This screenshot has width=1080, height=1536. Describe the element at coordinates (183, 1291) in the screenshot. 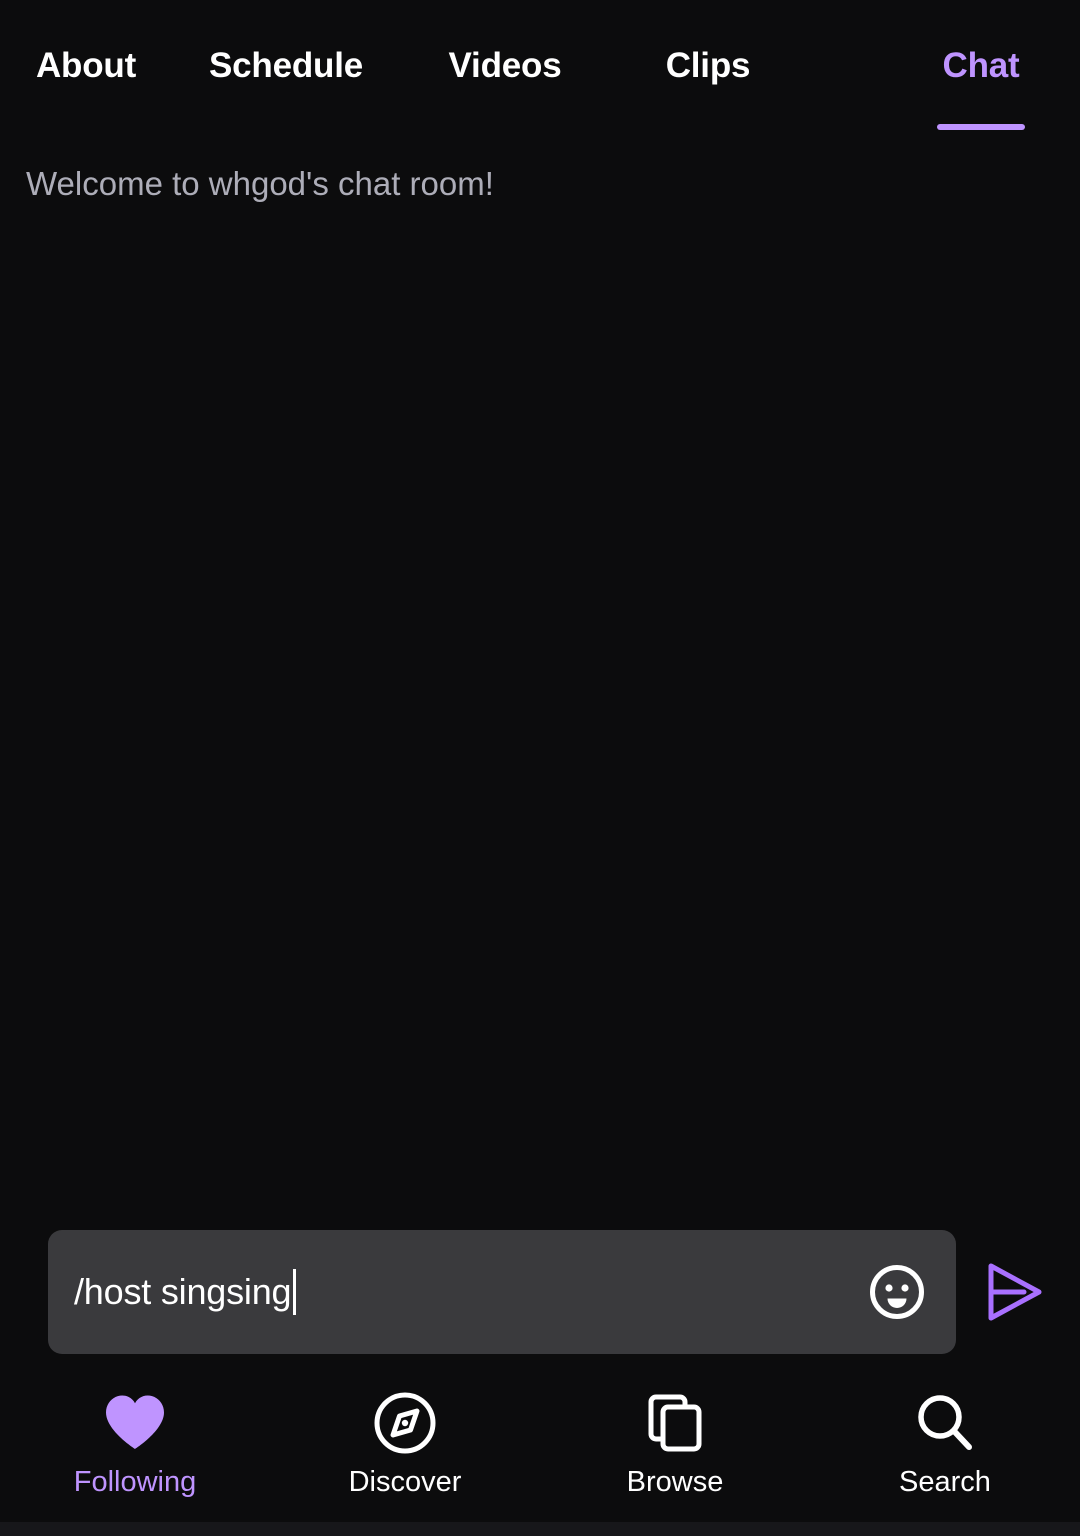

I see `chat-input-value: /host singsing` at that location.